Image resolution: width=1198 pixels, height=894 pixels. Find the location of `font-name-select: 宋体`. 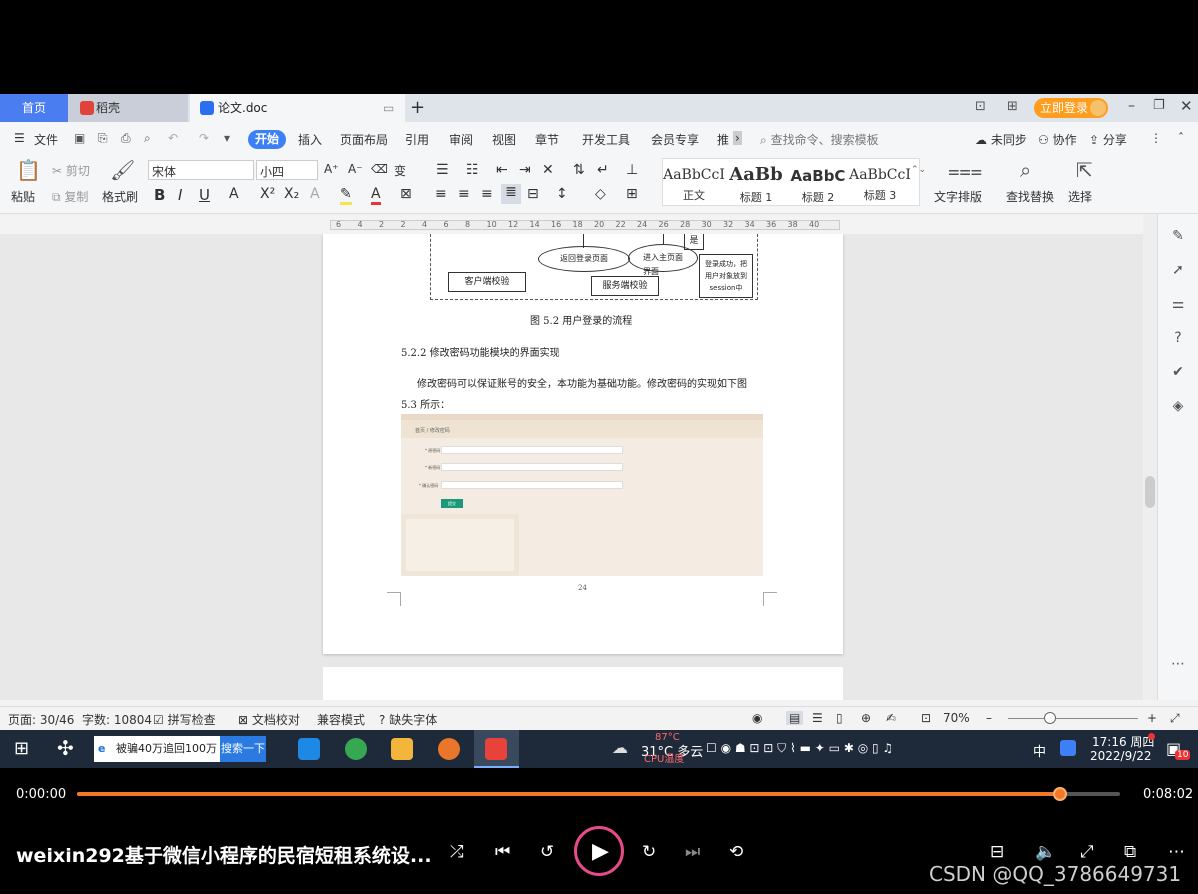

font-name-select: 宋体 is located at coordinates (201, 170).